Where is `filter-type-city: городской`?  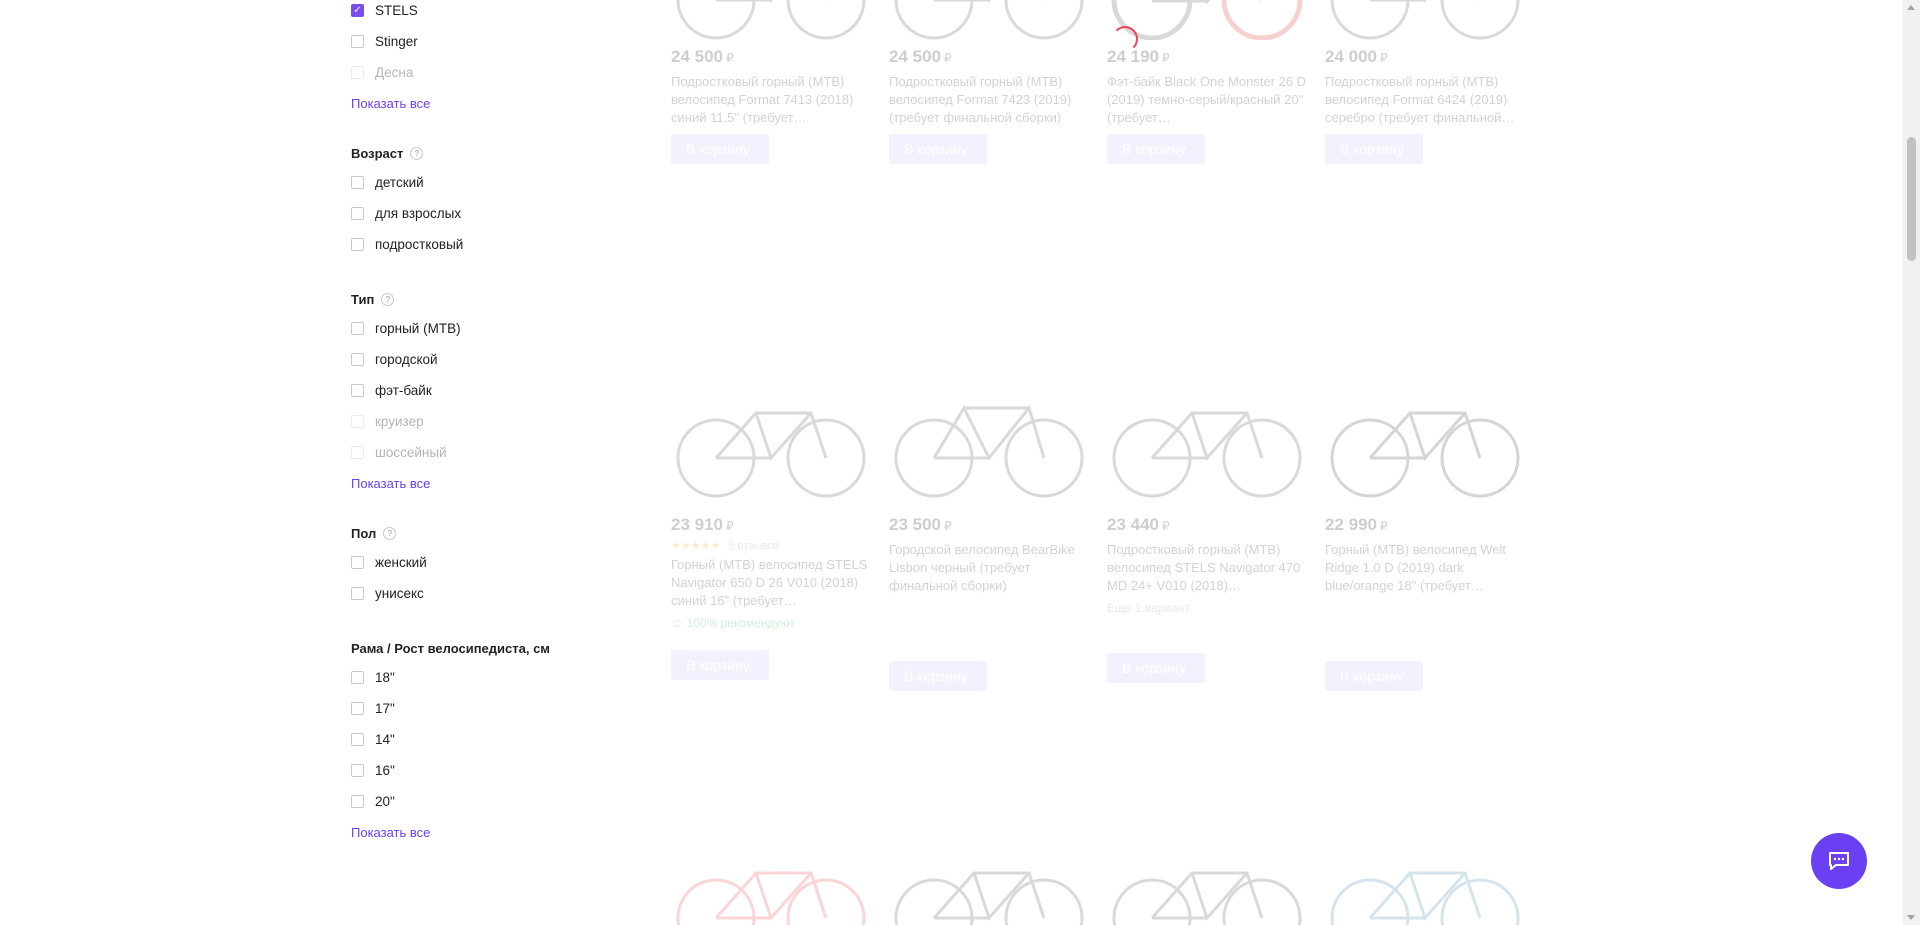
filter-type-city: городской is located at coordinates (481, 359).